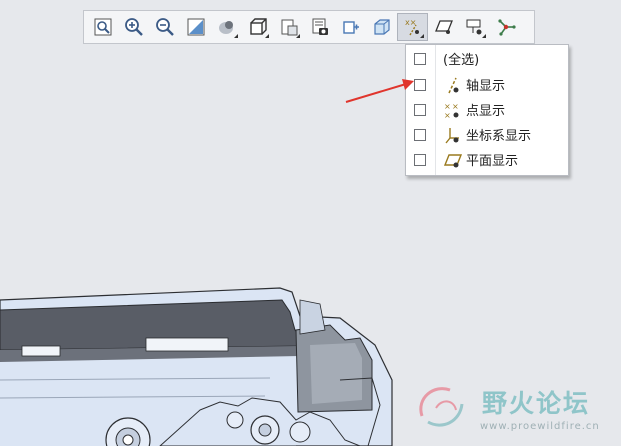 The image size is (621, 446). Describe the element at coordinates (441, 407) in the screenshot. I see `watermark-logo-icon` at that location.